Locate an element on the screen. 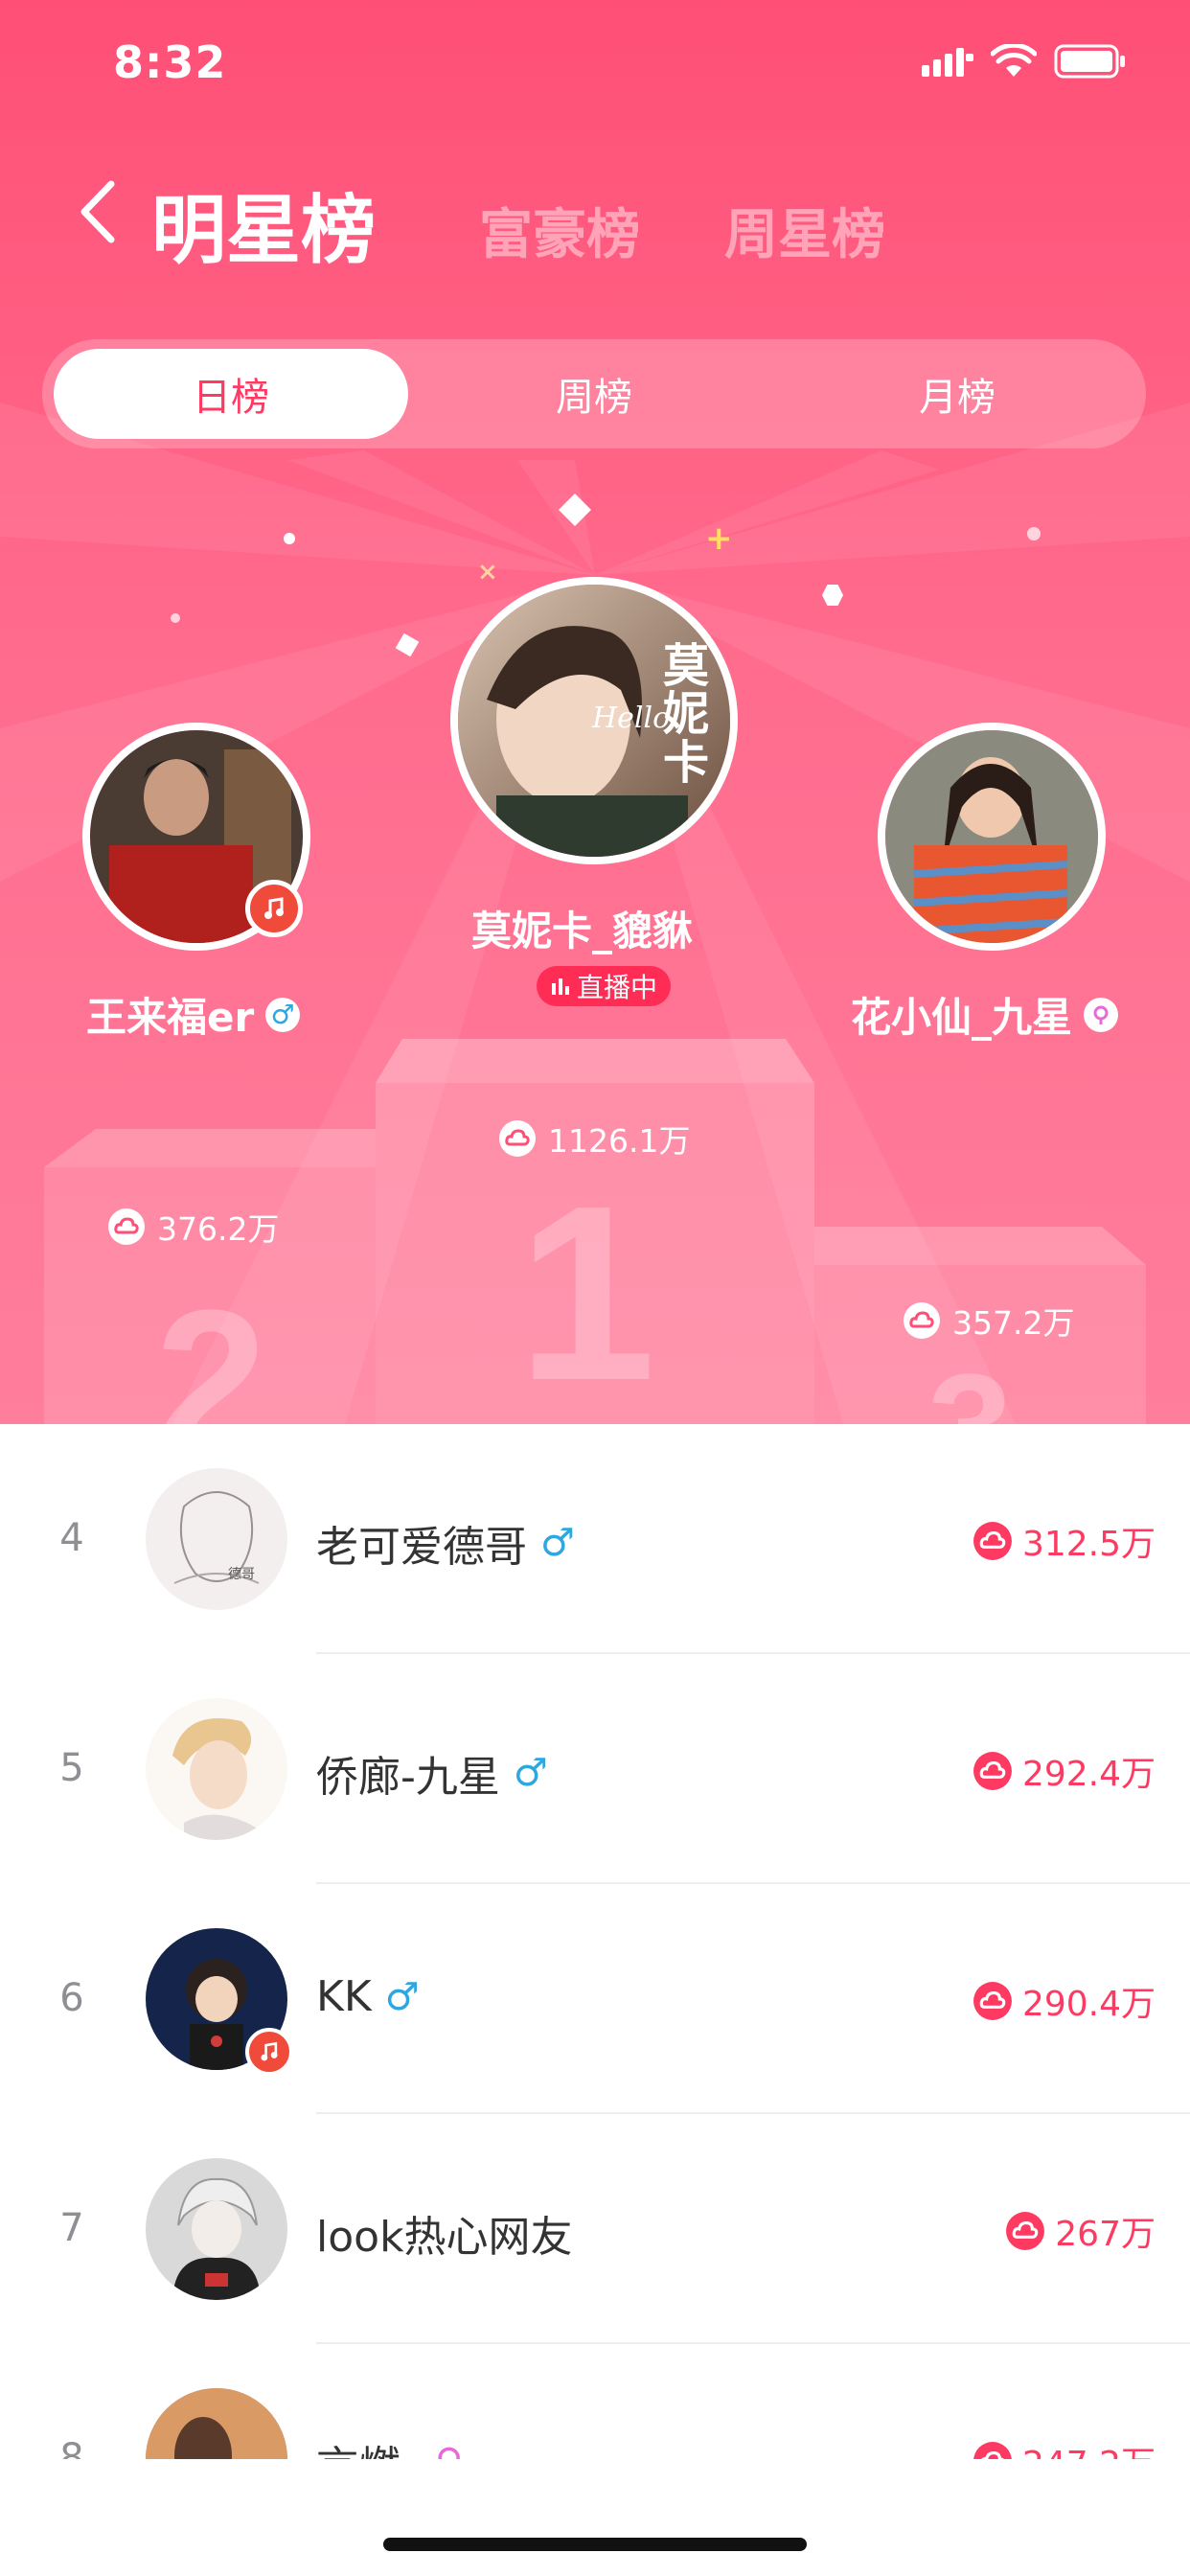 The height and width of the screenshot is (2576, 1190). list-value-text: 267万 is located at coordinates (1105, 2234).